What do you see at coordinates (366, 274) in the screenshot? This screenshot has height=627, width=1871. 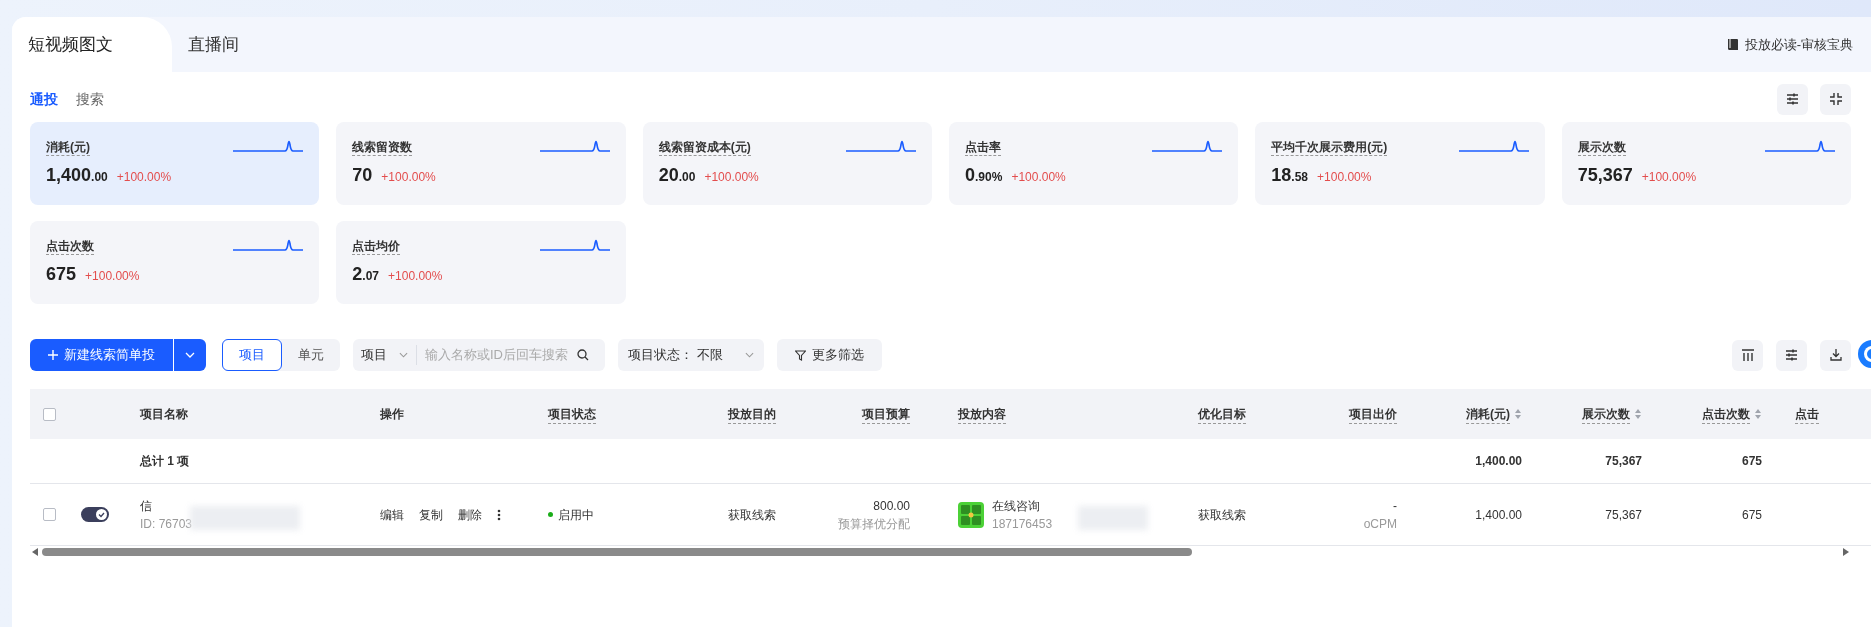 I see `metric-value: 2.07` at bounding box center [366, 274].